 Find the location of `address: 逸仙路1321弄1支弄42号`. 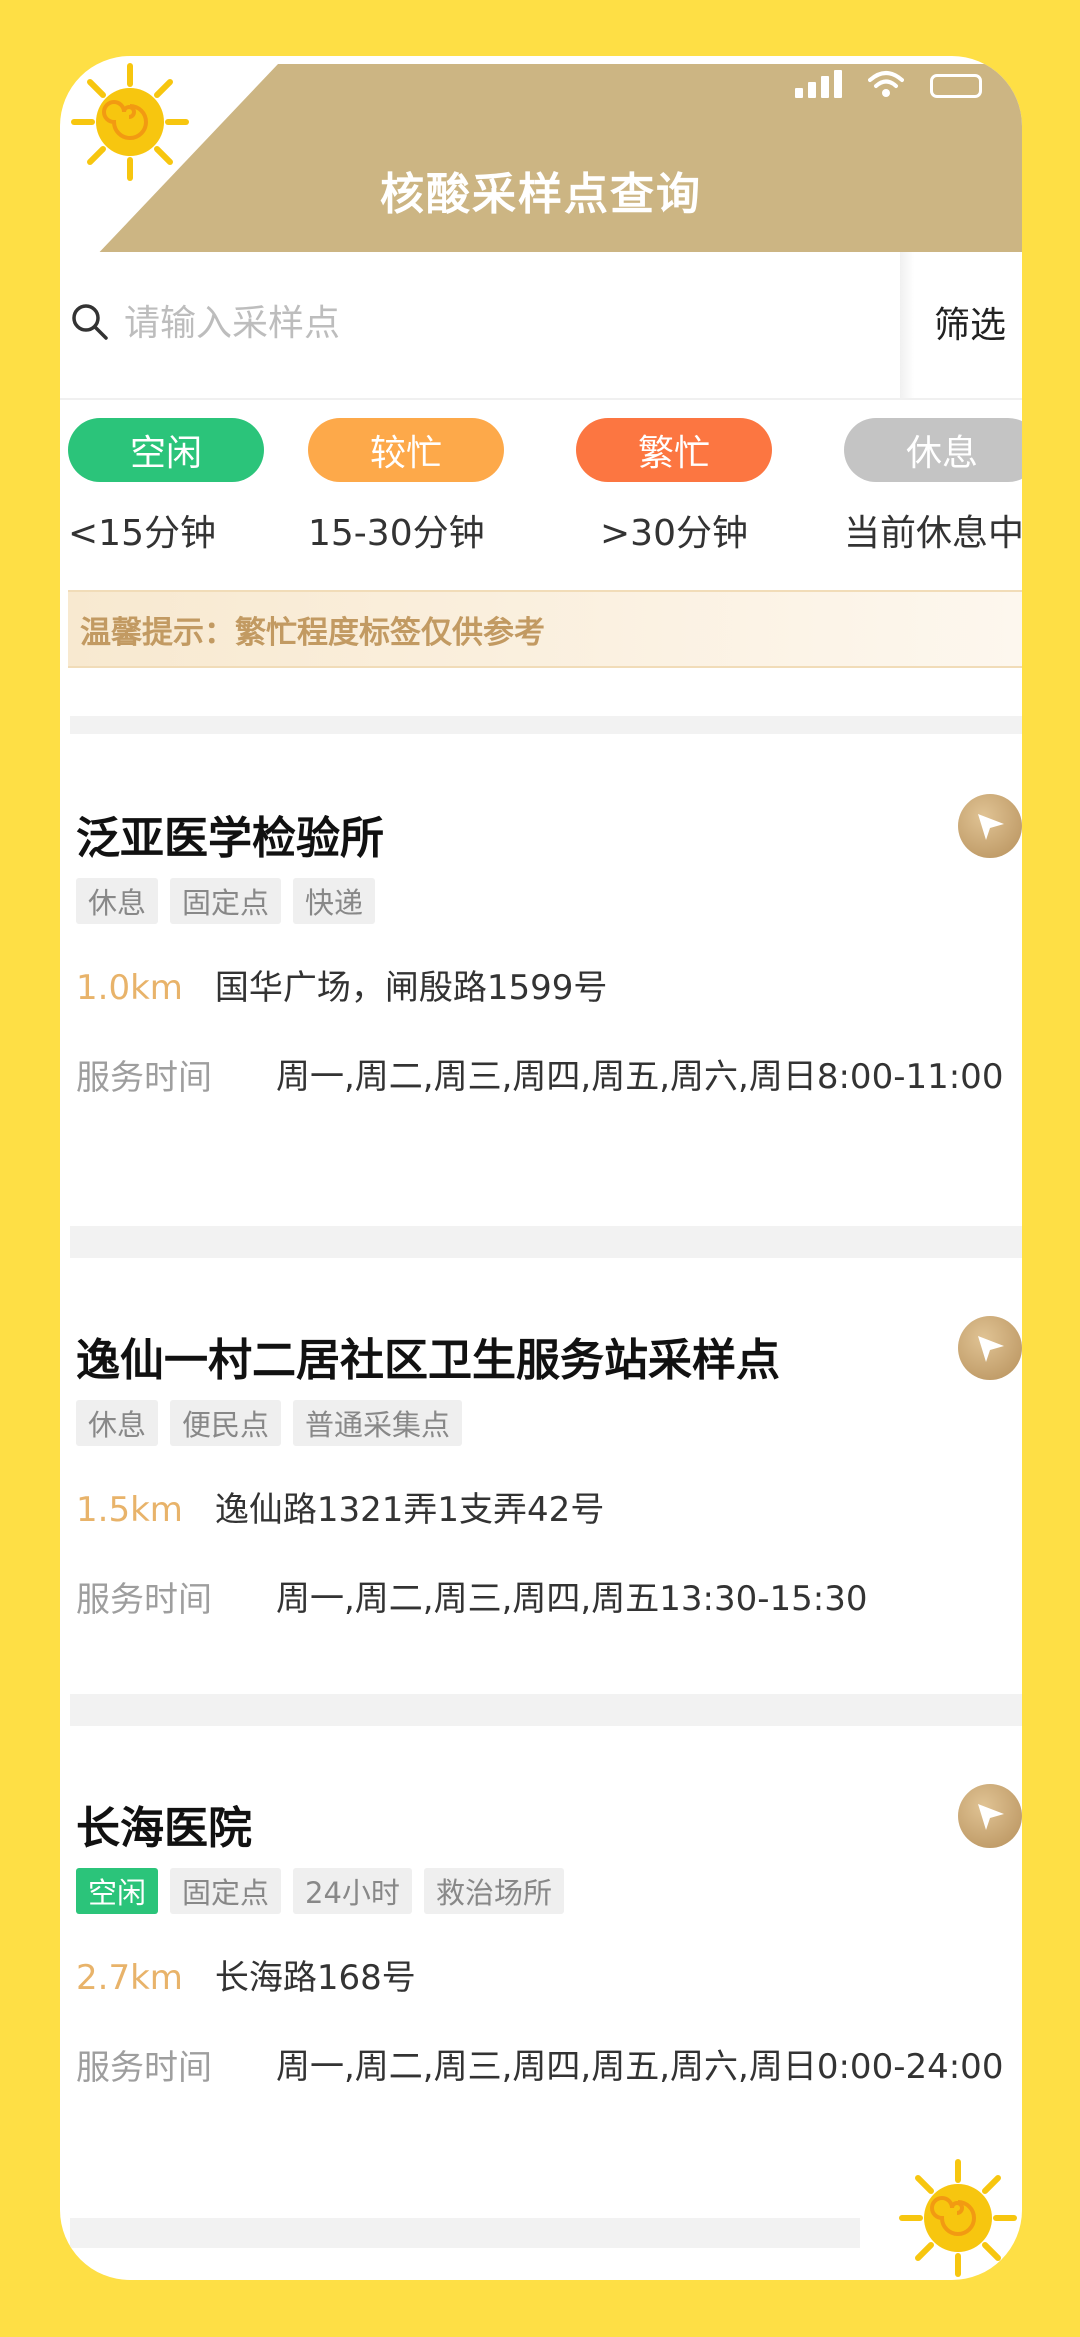

address: 逸仙路1321弄1支弄42号 is located at coordinates (409, 1510).